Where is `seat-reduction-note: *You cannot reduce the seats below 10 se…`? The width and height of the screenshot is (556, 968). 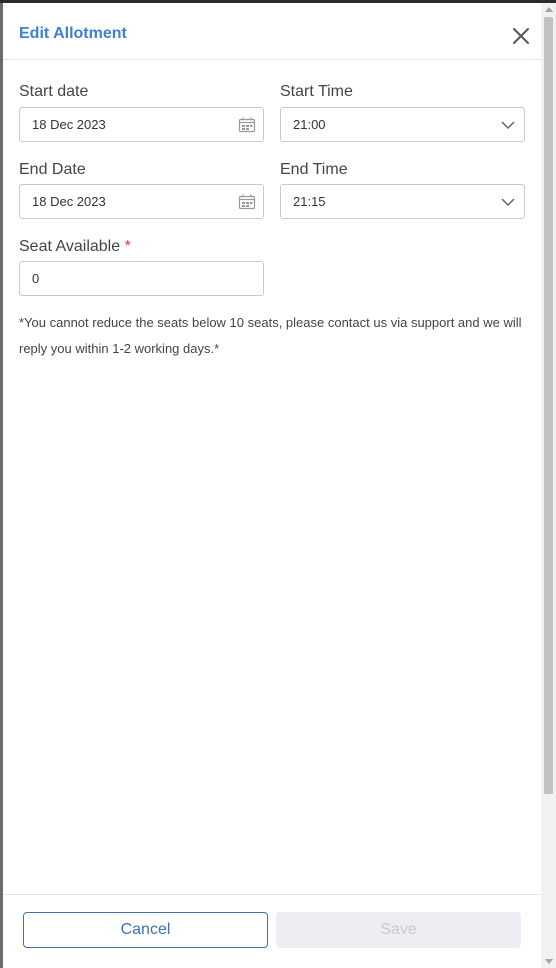
seat-reduction-note: *You cannot reduce the seats below 10 se… is located at coordinates (270, 335).